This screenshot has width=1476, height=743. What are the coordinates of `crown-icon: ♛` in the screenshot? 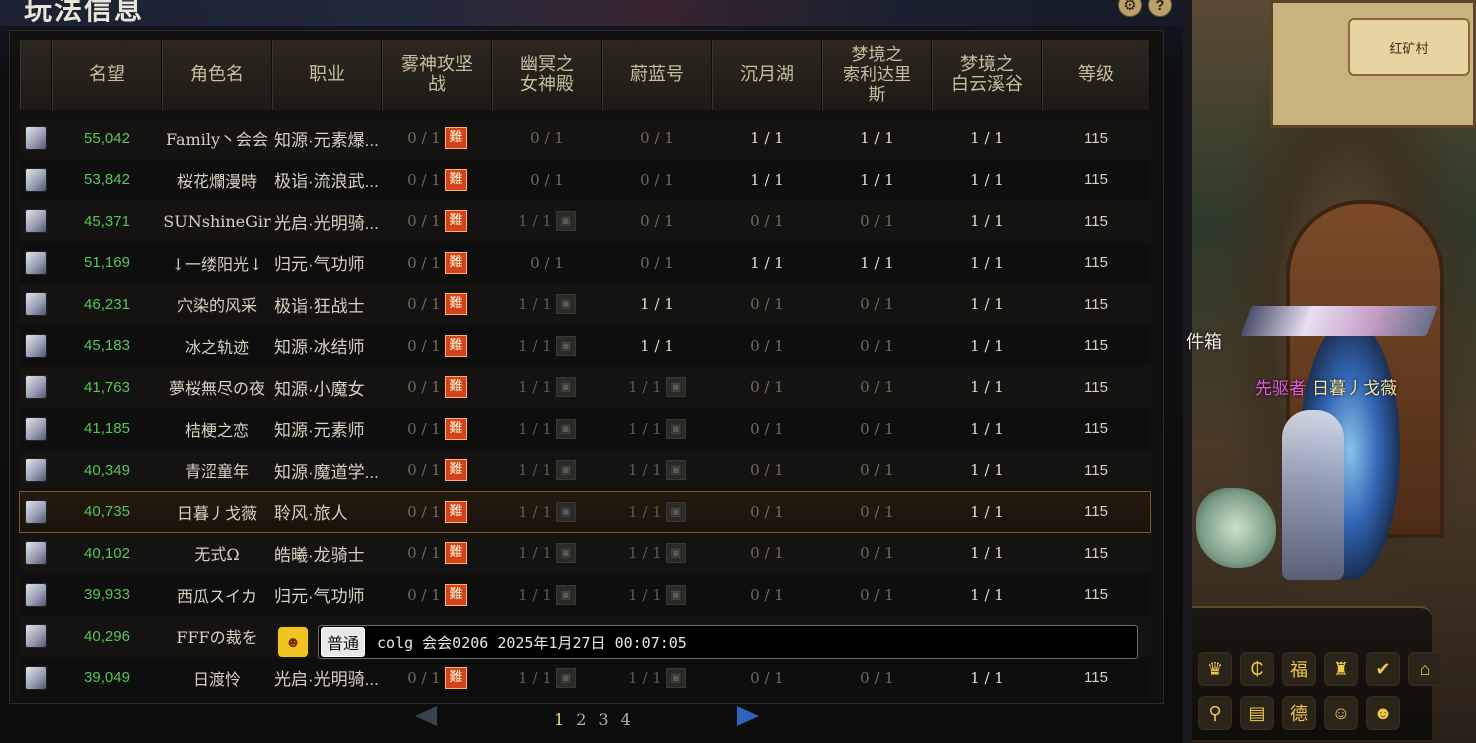 It's located at (1215, 669).